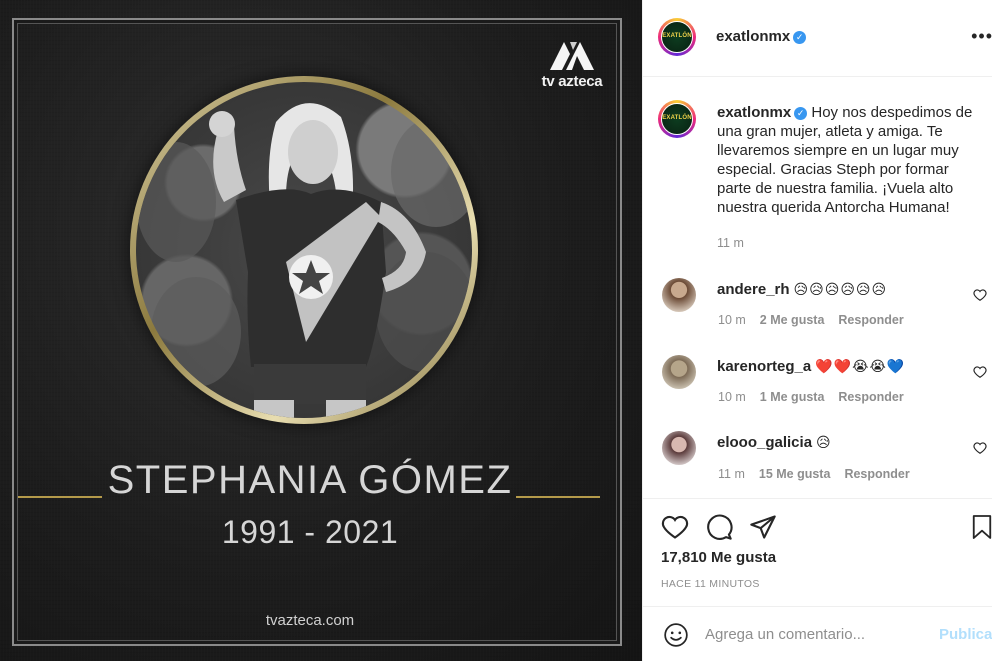 Image resolution: width=992 pixels, height=662 pixels. I want to click on comment-username: elooo_galicia, so click(764, 442).